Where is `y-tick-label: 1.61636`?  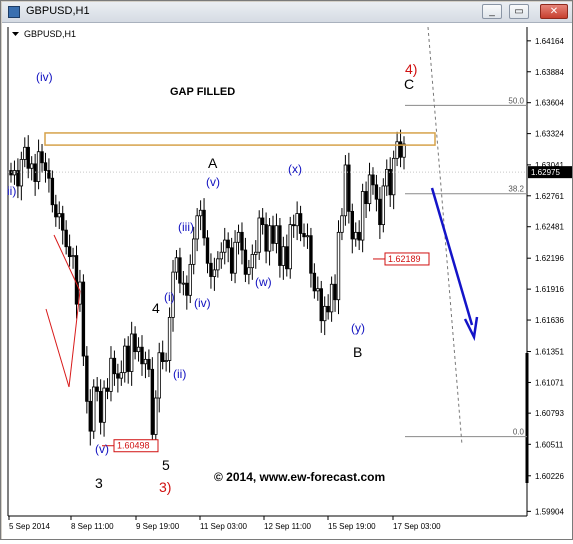
y-tick-label: 1.61636 is located at coordinates (549, 320).